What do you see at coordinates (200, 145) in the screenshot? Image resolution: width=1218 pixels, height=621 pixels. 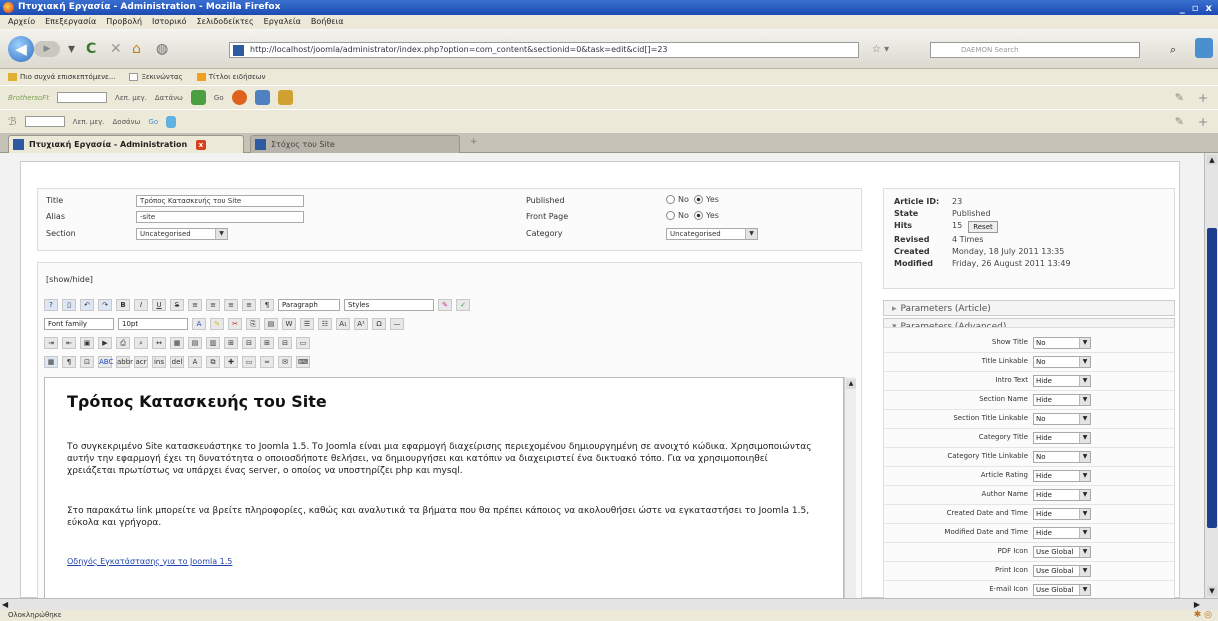 I see `close-tab-icon: x` at bounding box center [200, 145].